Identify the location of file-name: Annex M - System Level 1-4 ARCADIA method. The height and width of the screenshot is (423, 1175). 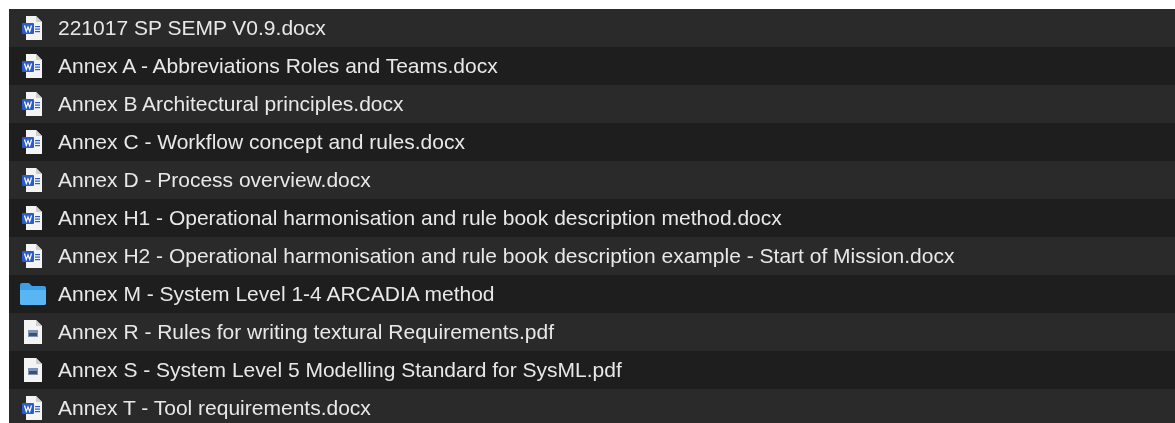
(276, 294).